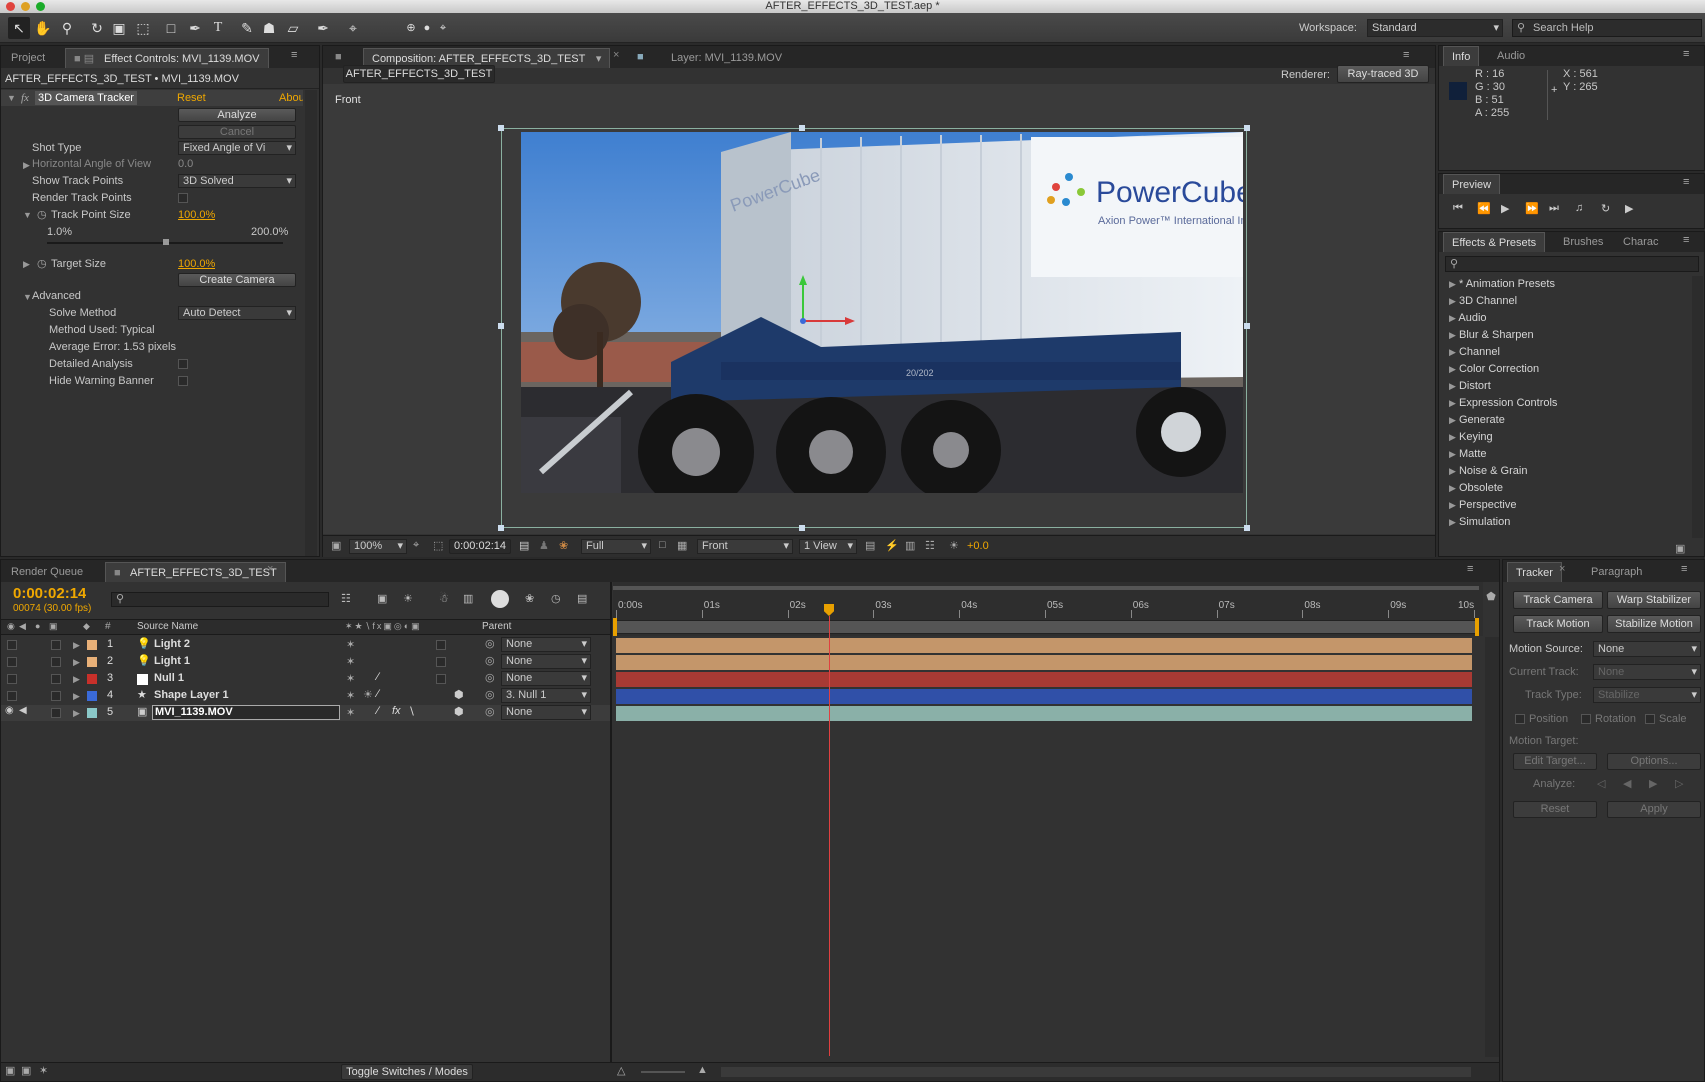  What do you see at coordinates (1096, 1072) in the screenshot?
I see `time-navigator` at bounding box center [1096, 1072].